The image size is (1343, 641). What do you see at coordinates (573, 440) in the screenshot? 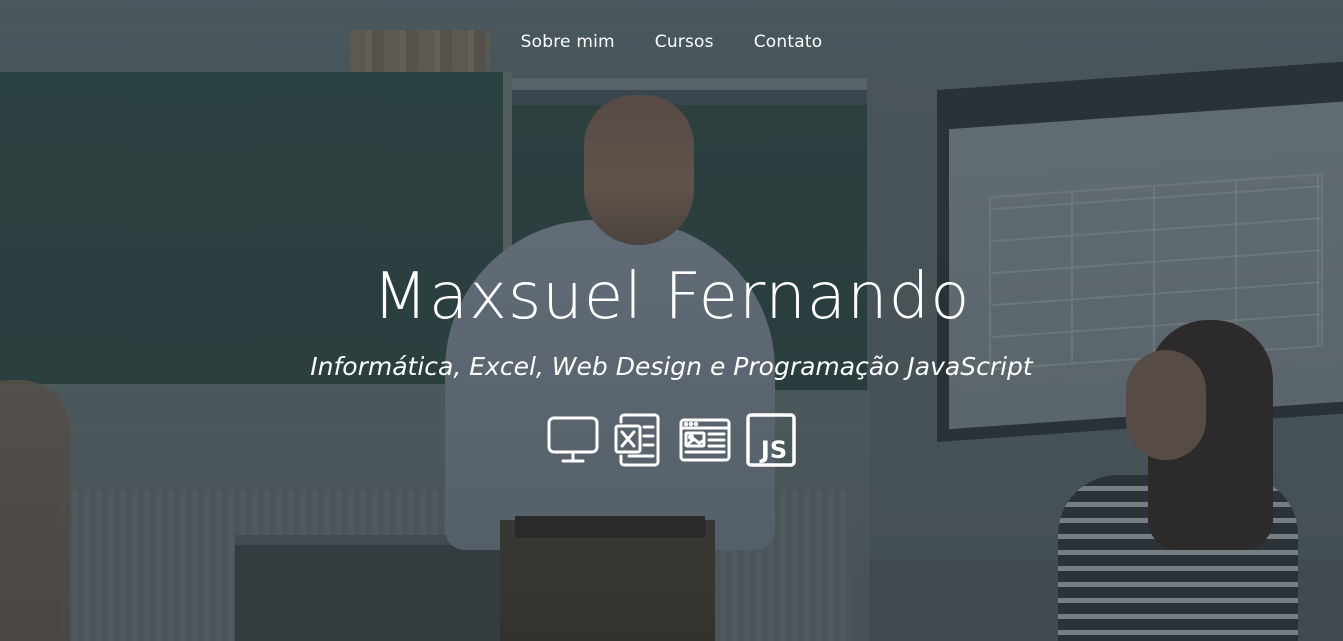
I see `computer-icon` at bounding box center [573, 440].